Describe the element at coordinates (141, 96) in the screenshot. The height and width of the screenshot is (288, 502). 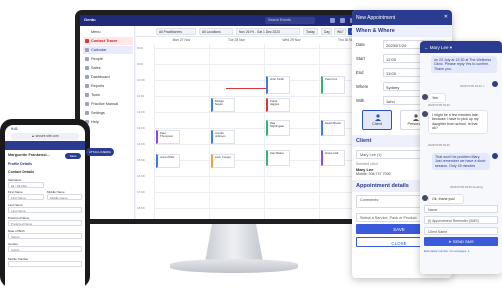
I see `time-label: 11:00` at that location.